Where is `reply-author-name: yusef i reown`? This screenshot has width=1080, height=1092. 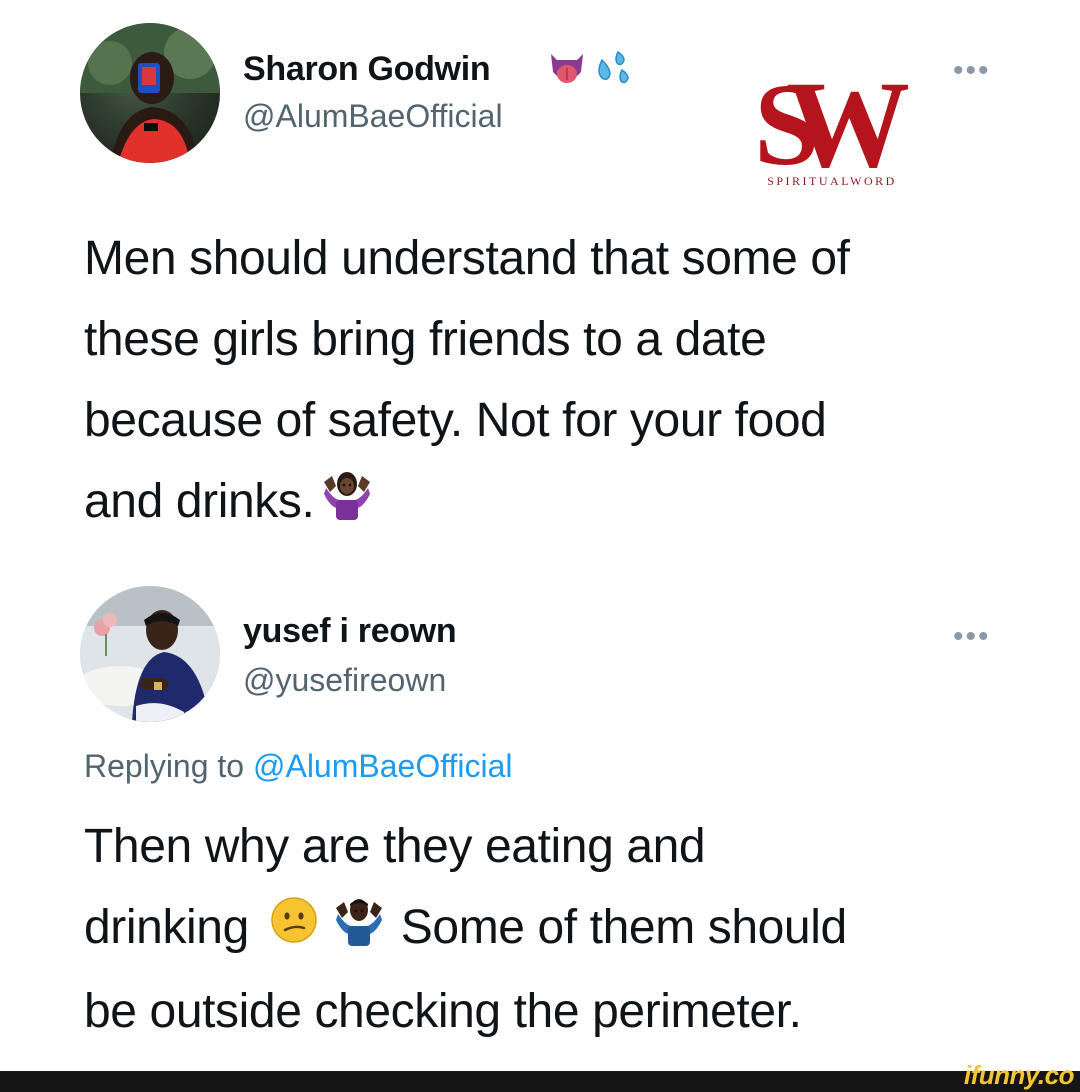
reply-author-name: yusef i reown is located at coordinates (350, 631).